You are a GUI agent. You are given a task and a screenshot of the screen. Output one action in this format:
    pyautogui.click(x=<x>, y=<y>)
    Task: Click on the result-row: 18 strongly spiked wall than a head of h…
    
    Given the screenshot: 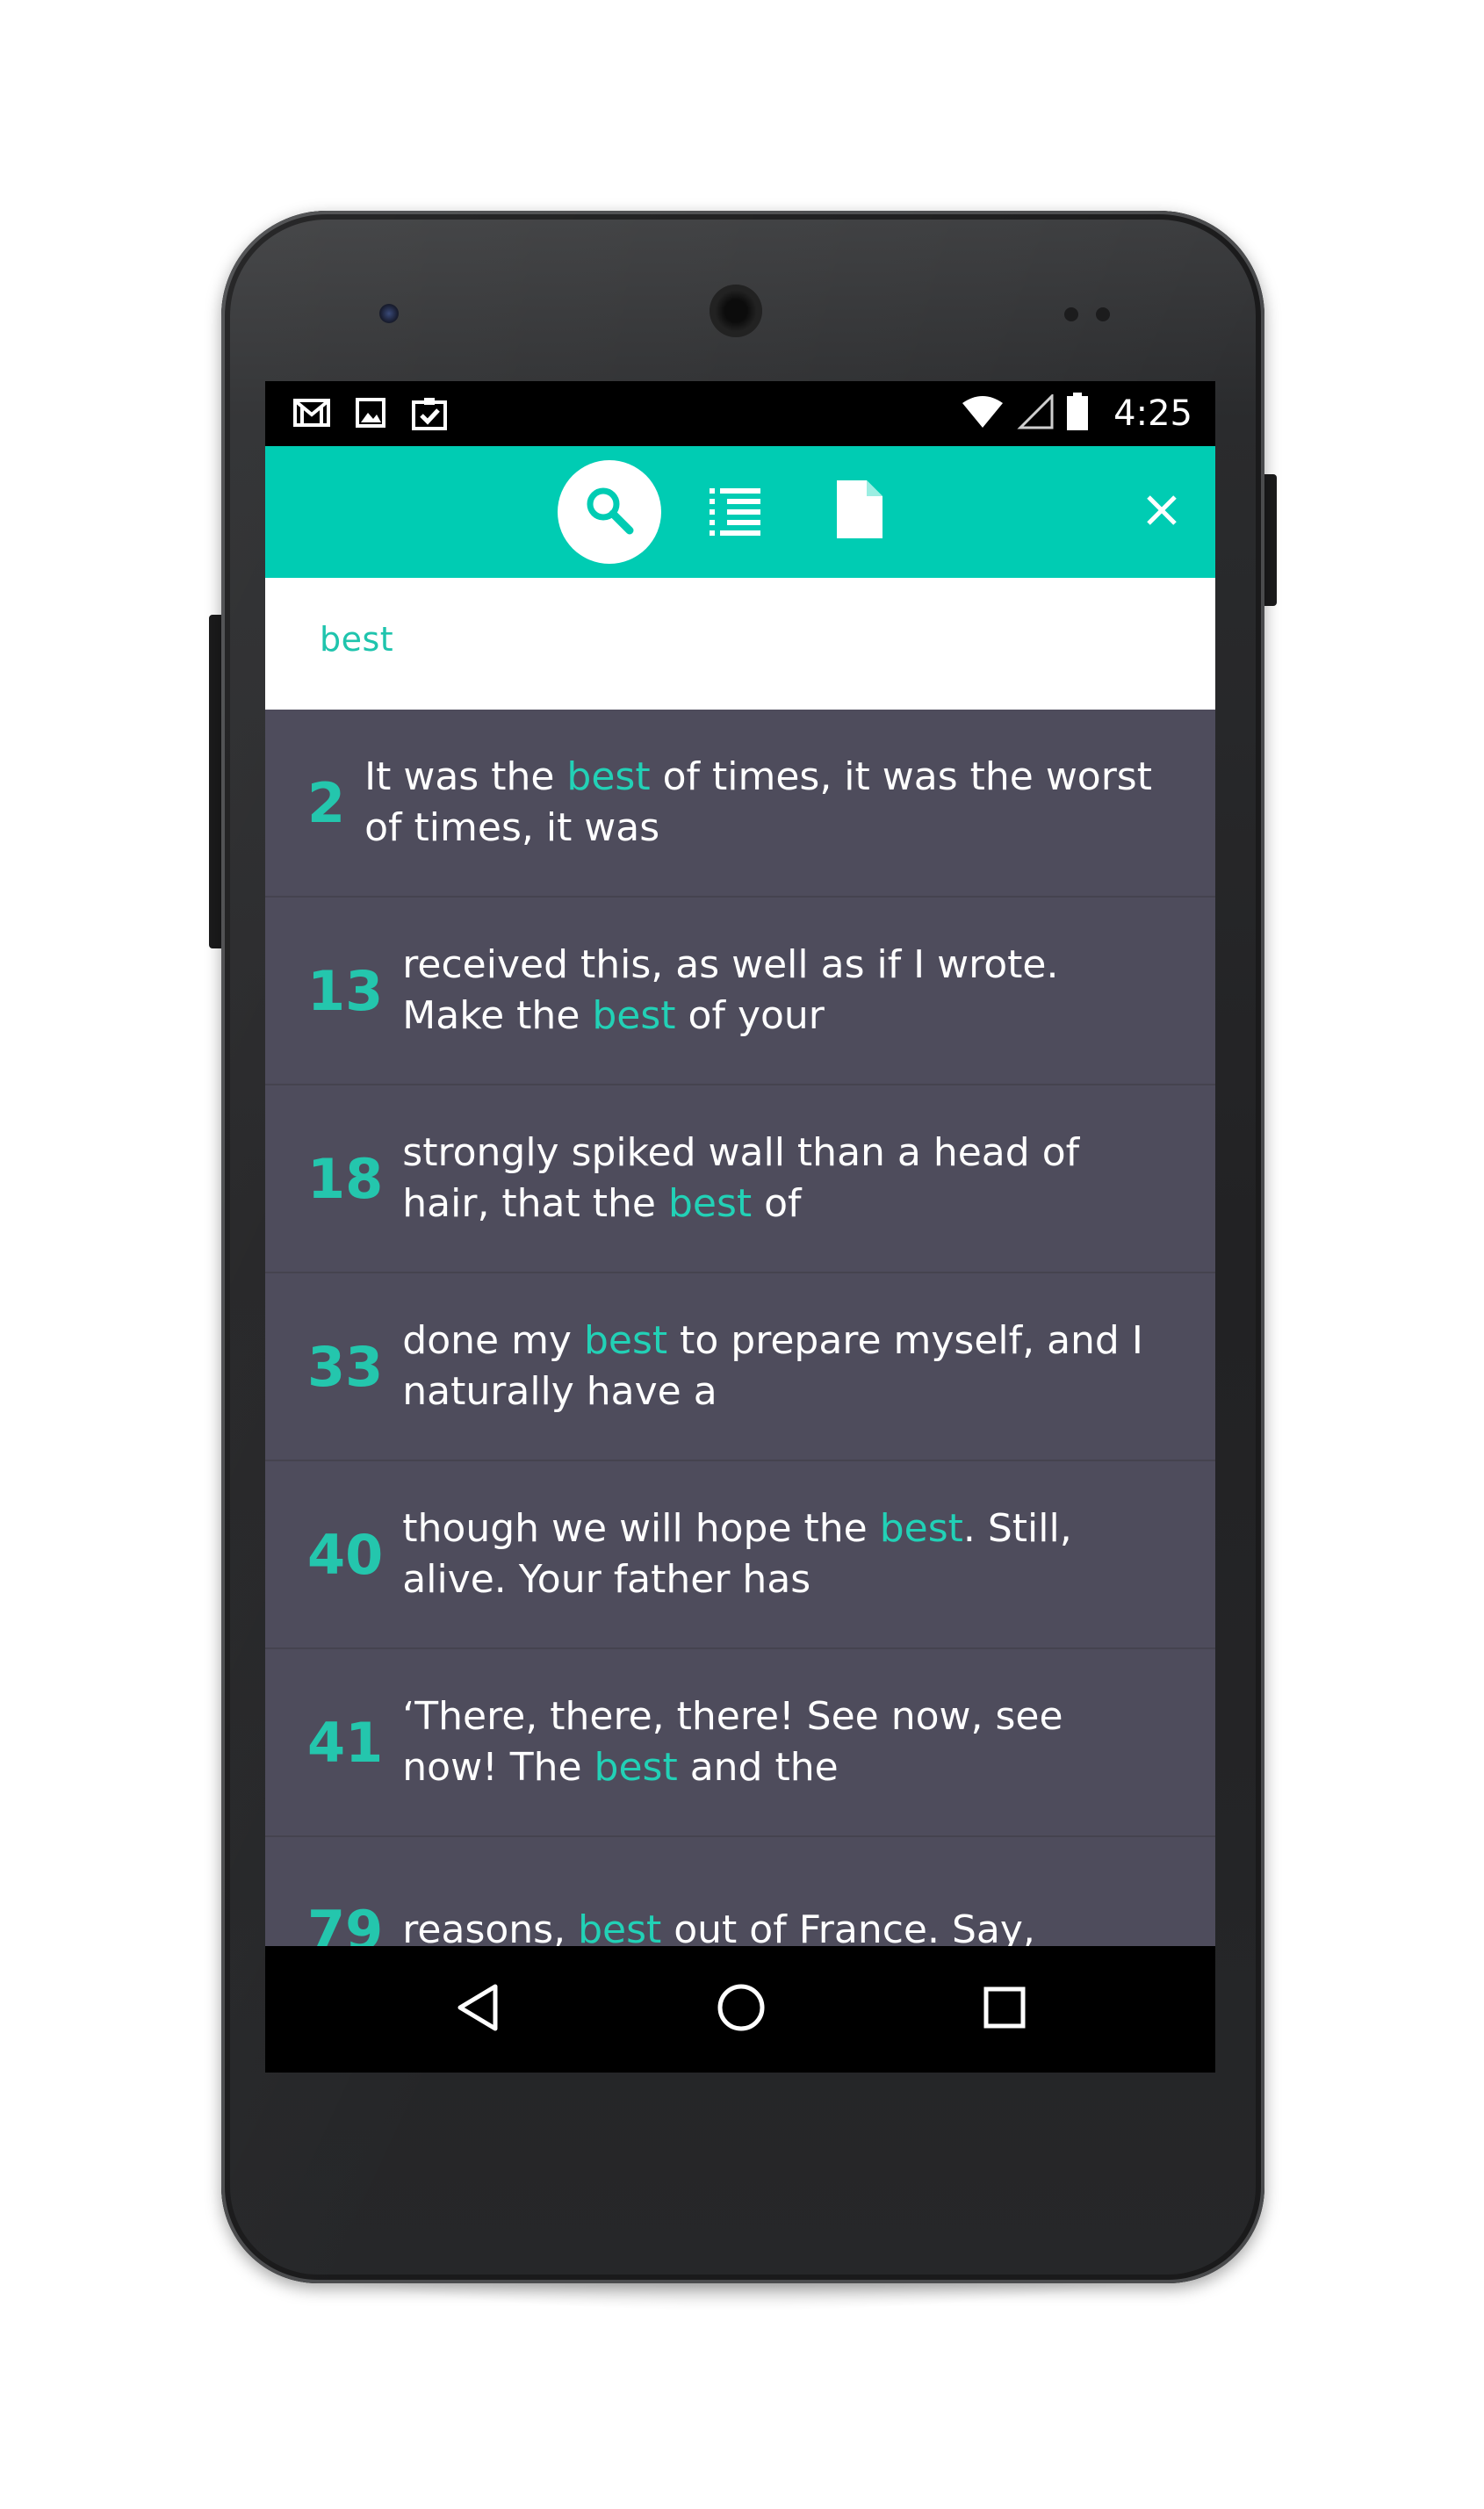 What is the action you would take?
    pyautogui.click(x=740, y=1179)
    